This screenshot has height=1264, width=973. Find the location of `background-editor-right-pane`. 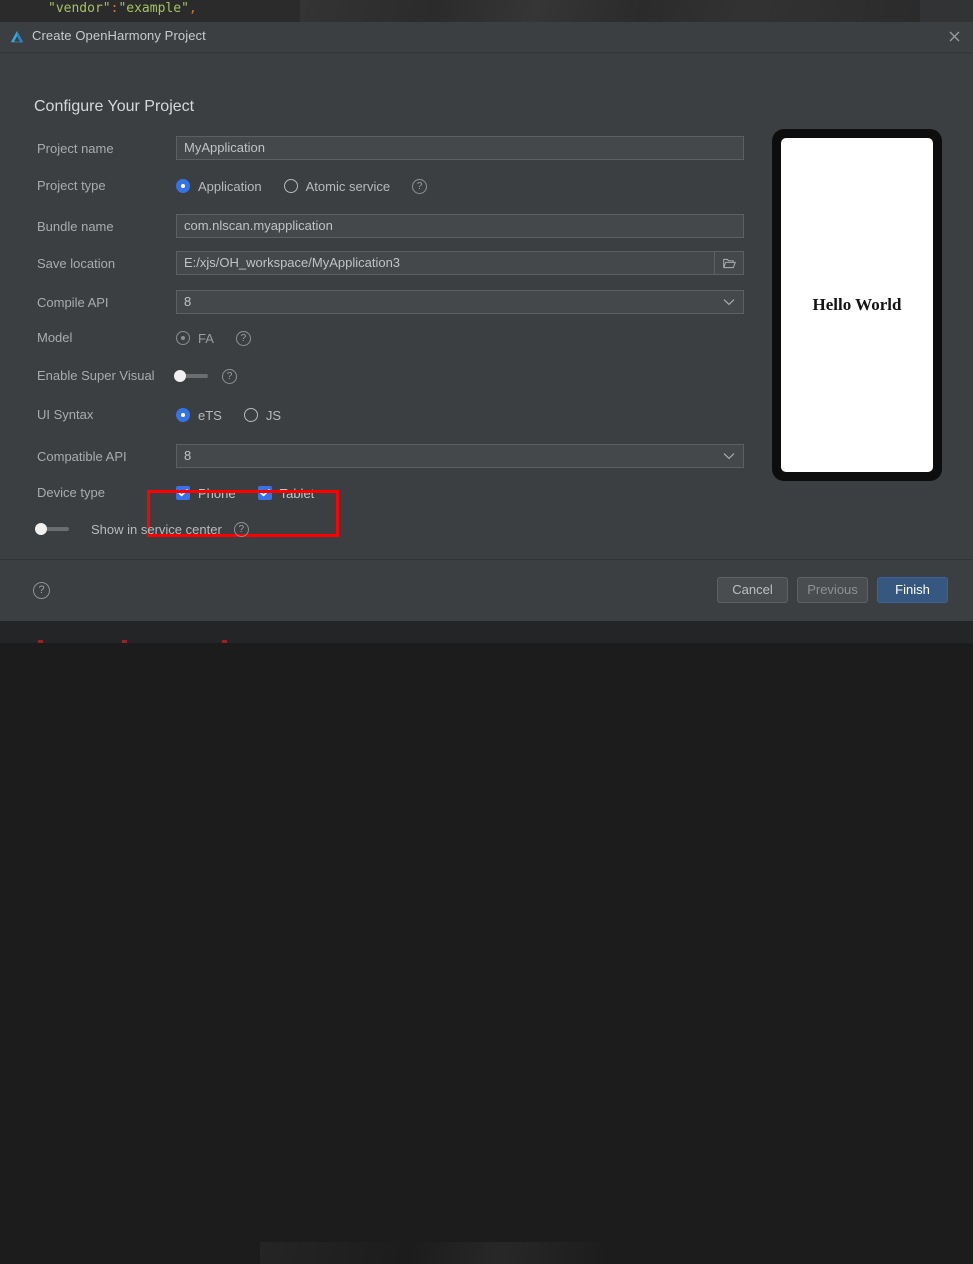

background-editor-right-pane is located at coordinates (946, 11).